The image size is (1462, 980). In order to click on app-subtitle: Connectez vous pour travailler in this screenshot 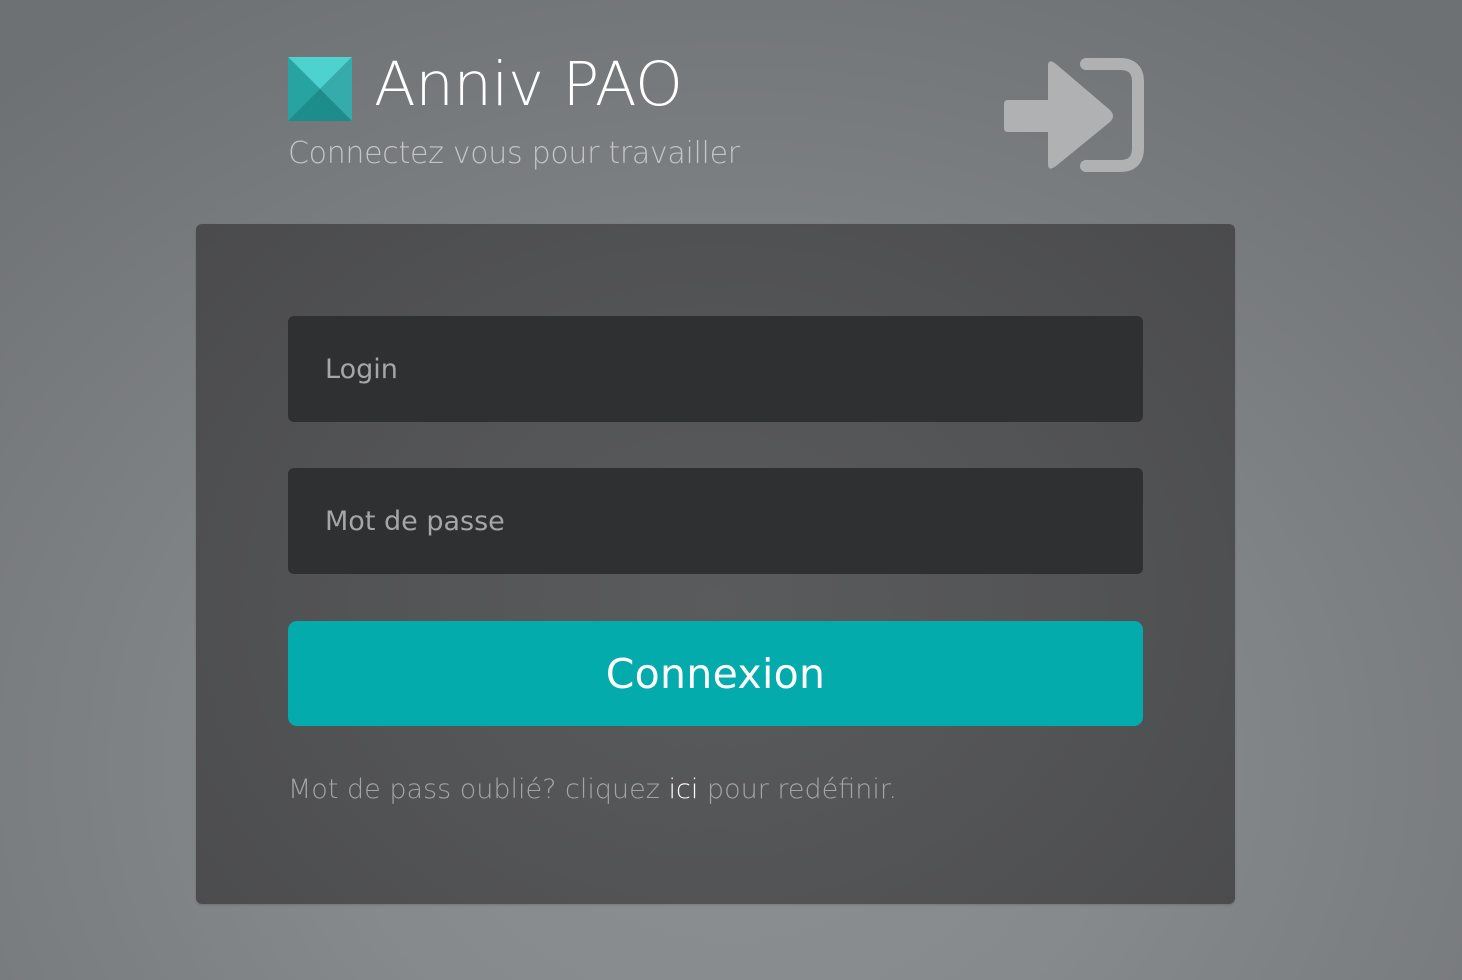, I will do `click(514, 153)`.